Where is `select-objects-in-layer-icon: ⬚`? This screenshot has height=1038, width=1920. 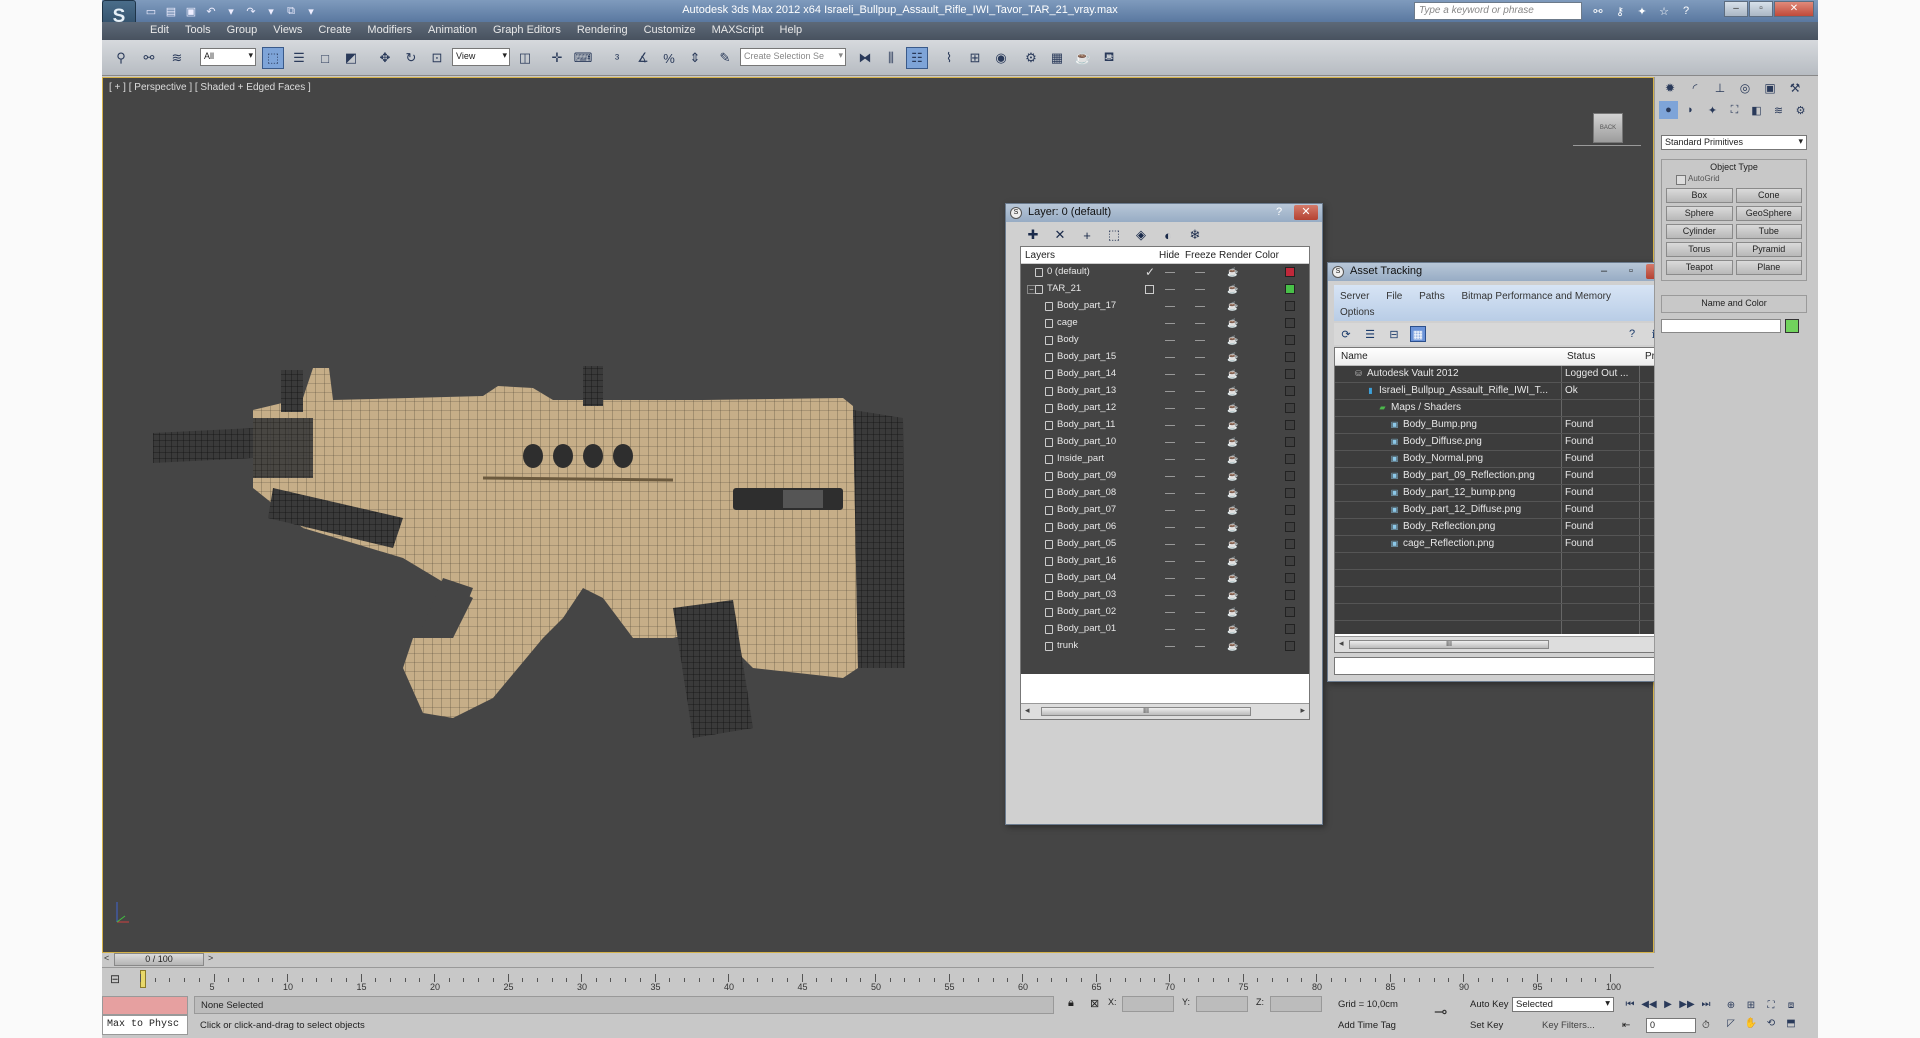
select-objects-in-layer-icon: ⬚ is located at coordinates (1114, 235).